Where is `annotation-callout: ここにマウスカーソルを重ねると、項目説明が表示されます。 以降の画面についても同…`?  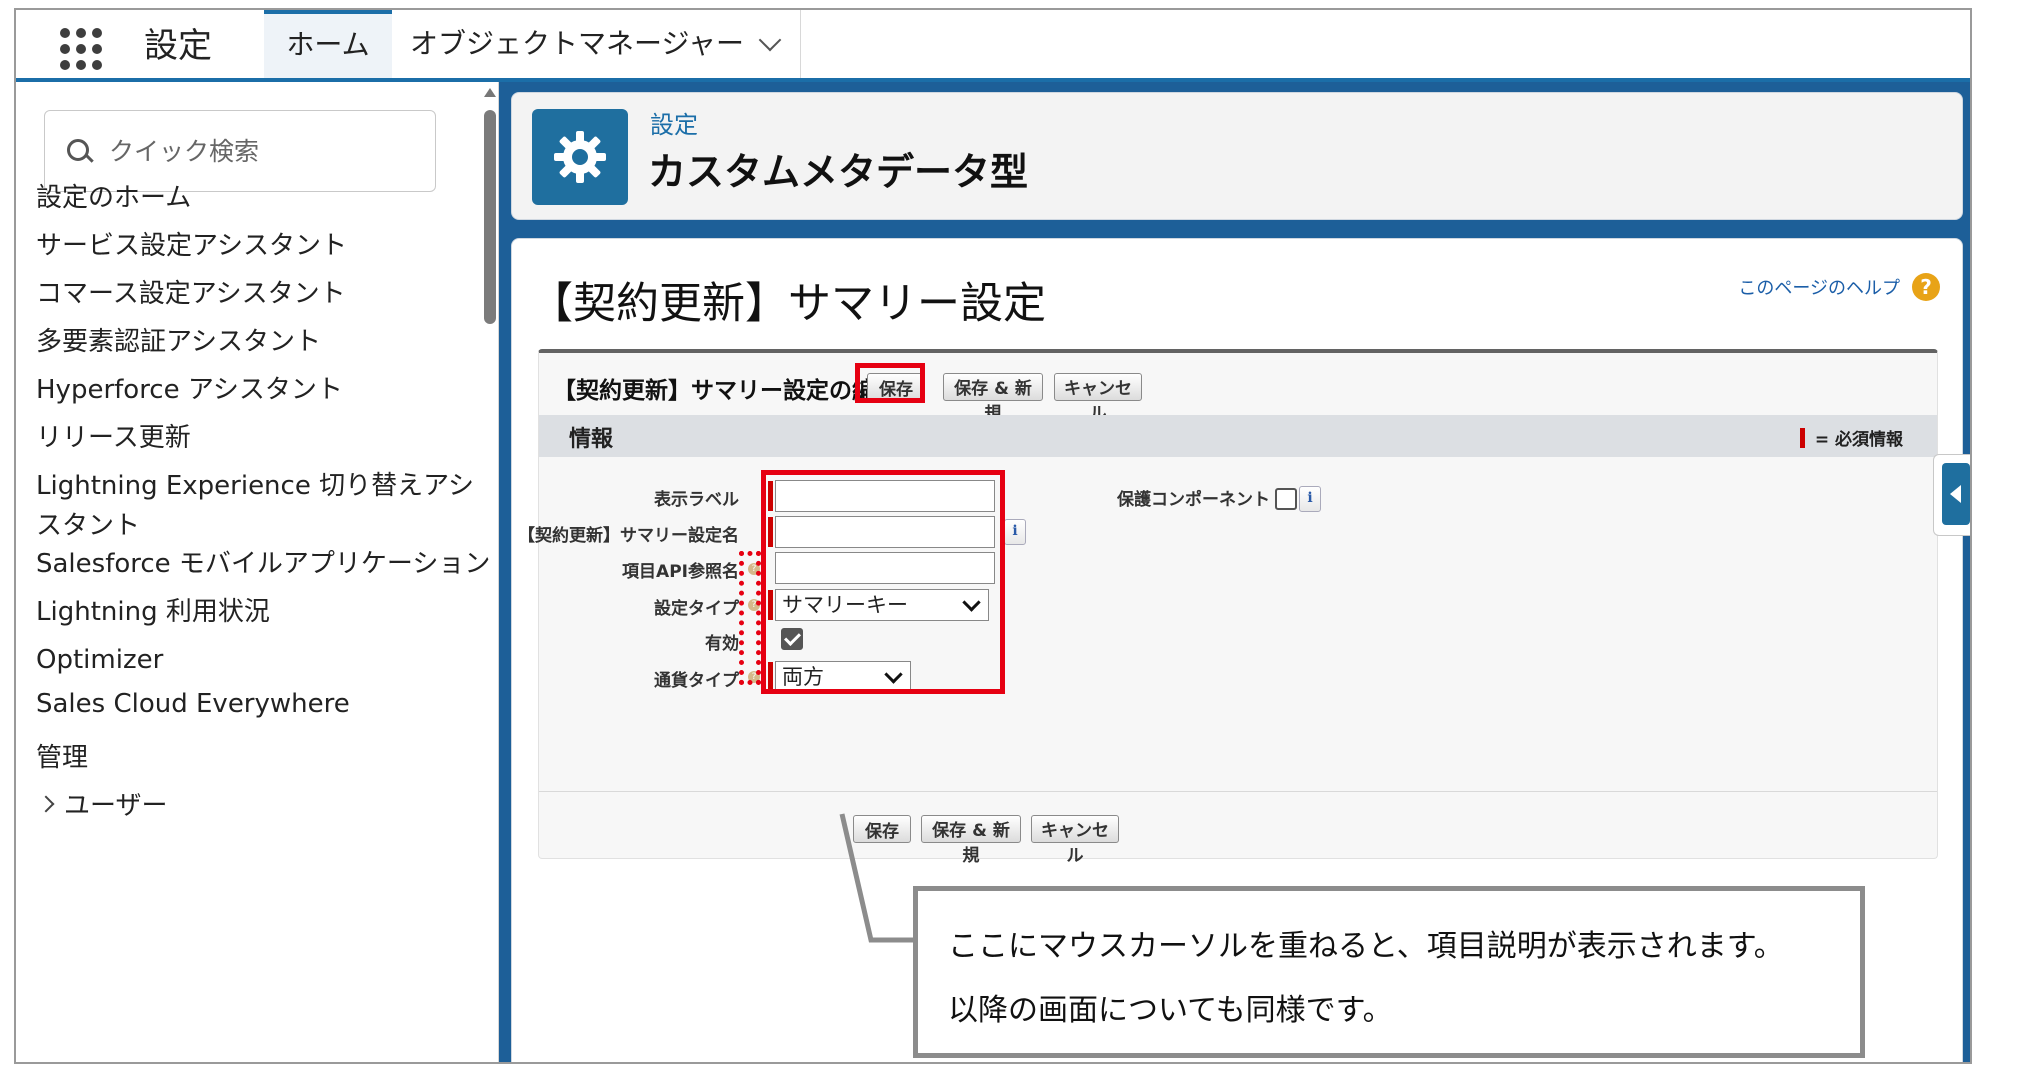 annotation-callout: ここにマウスカーソルを重ねると、項目説明が表示されます。 以降の画面についても同… is located at coordinates (1389, 972).